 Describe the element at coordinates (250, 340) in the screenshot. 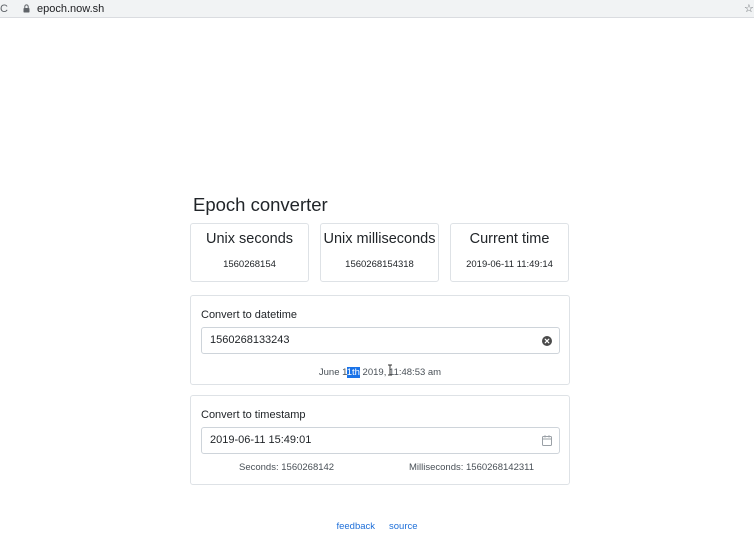

I see `epoch-input-value: 1560268133243` at that location.